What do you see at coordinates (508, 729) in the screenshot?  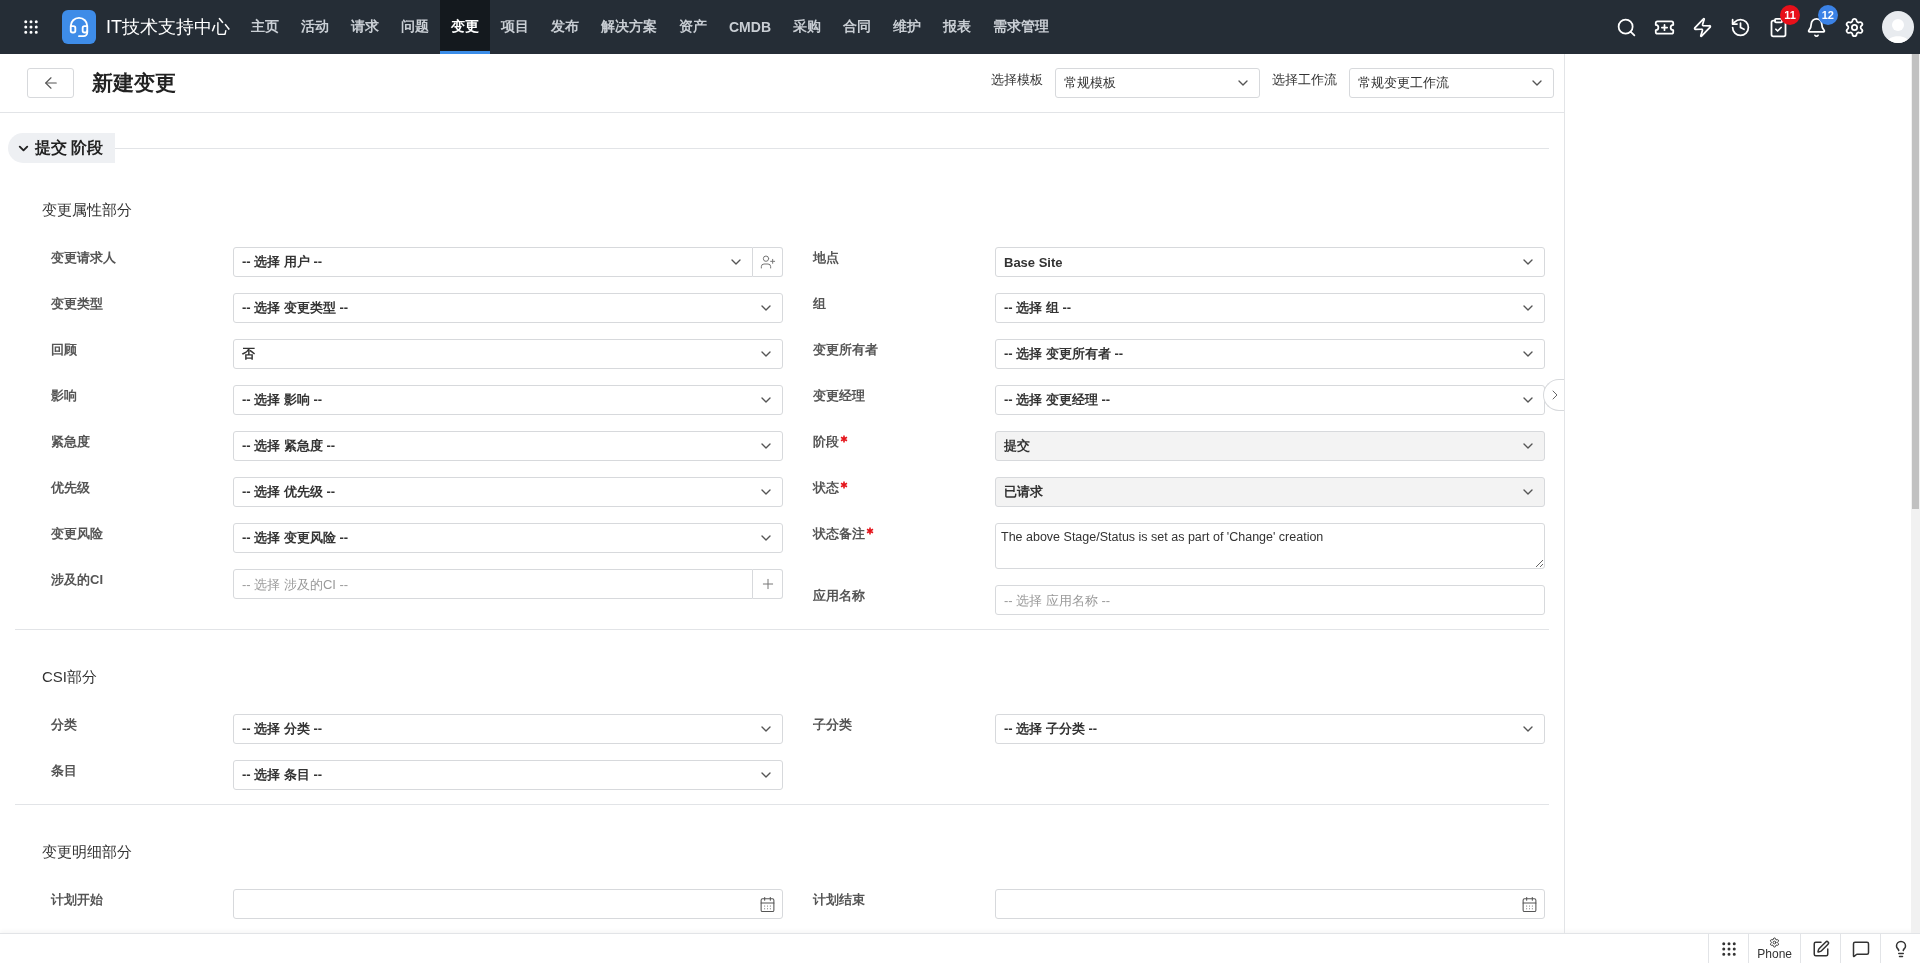 I see `select-field: -- 选择 分类 --` at bounding box center [508, 729].